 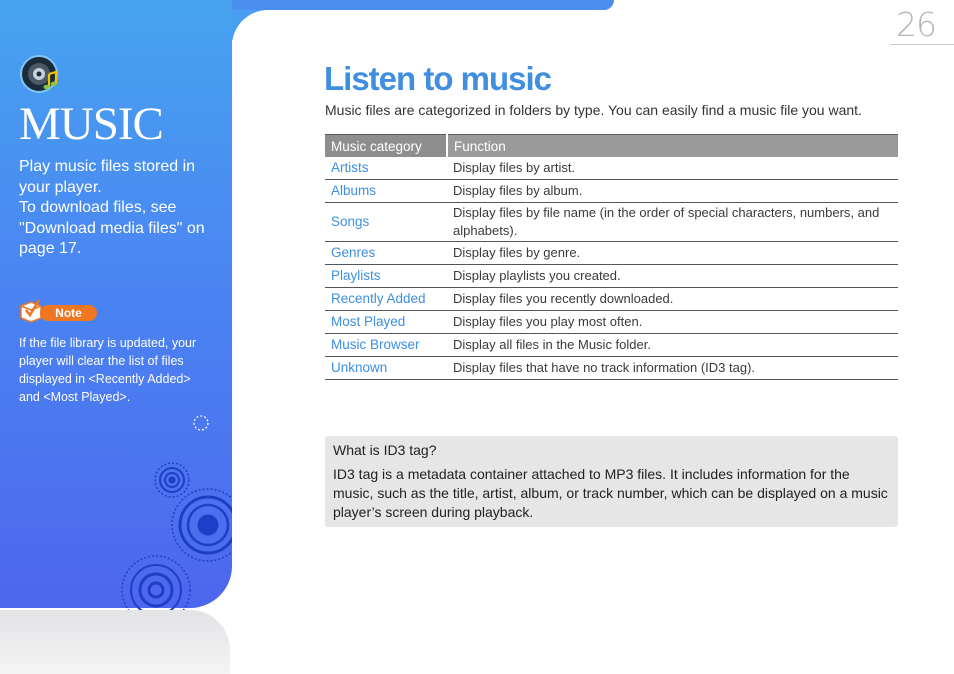 What do you see at coordinates (672, 276) in the screenshot?
I see `function-cell: Display playlists you created.` at bounding box center [672, 276].